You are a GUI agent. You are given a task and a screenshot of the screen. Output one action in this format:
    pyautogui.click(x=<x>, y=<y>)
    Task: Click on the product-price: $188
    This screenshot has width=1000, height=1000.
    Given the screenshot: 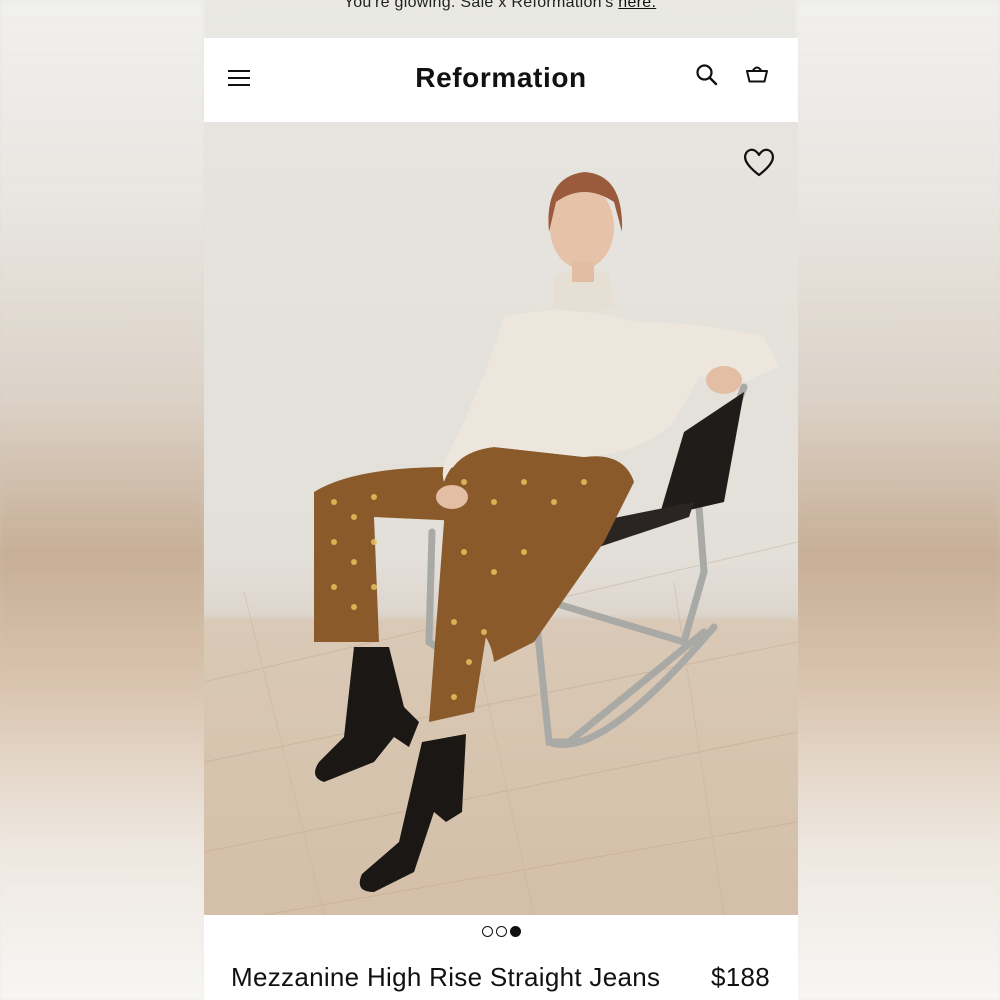 What is the action you would take?
    pyautogui.click(x=740, y=977)
    